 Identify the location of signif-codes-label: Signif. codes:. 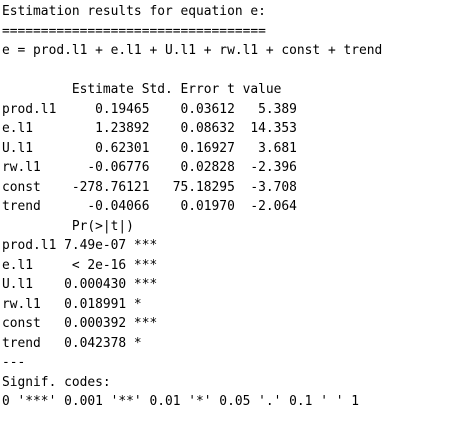
(56, 382).